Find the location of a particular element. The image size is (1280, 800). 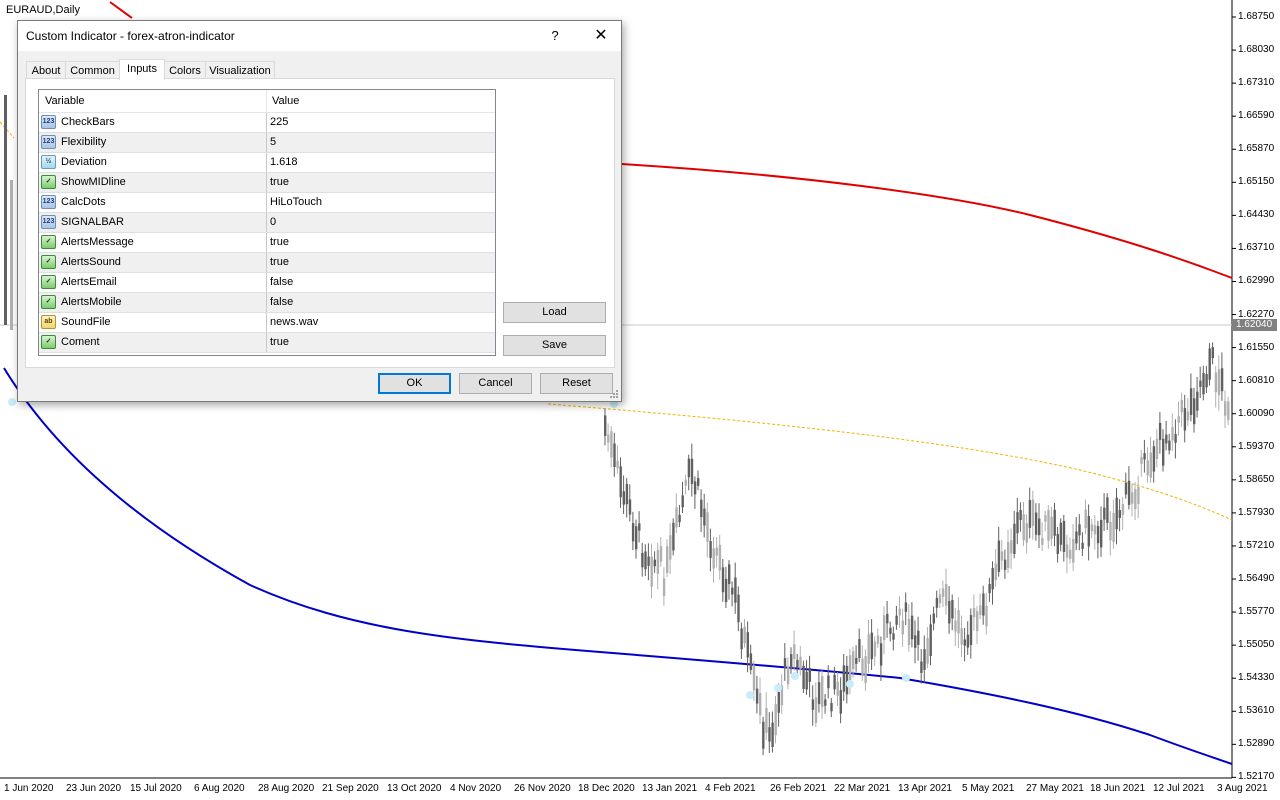

value-cell: HiLoTouch is located at coordinates (296, 202).